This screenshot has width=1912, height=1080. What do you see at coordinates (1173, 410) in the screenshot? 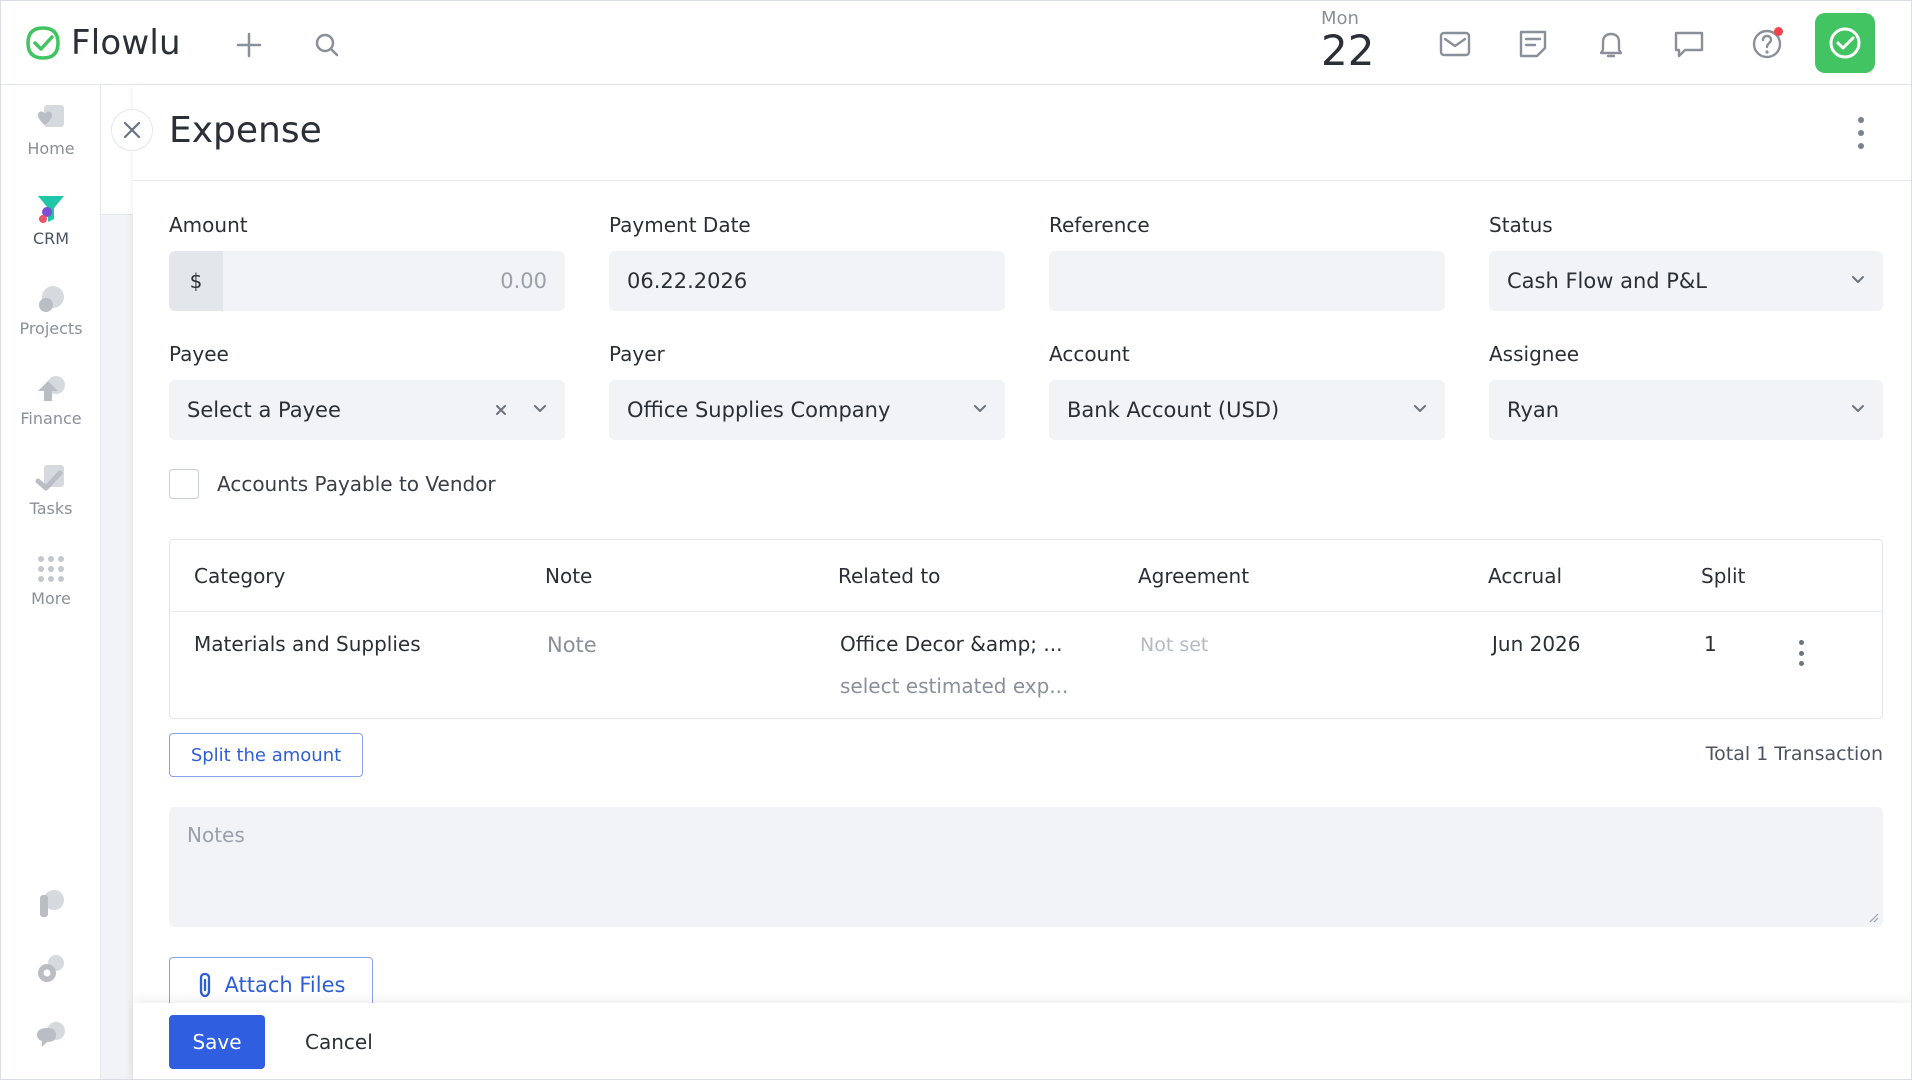
I see `account-value: Bank Account (USD)` at bounding box center [1173, 410].